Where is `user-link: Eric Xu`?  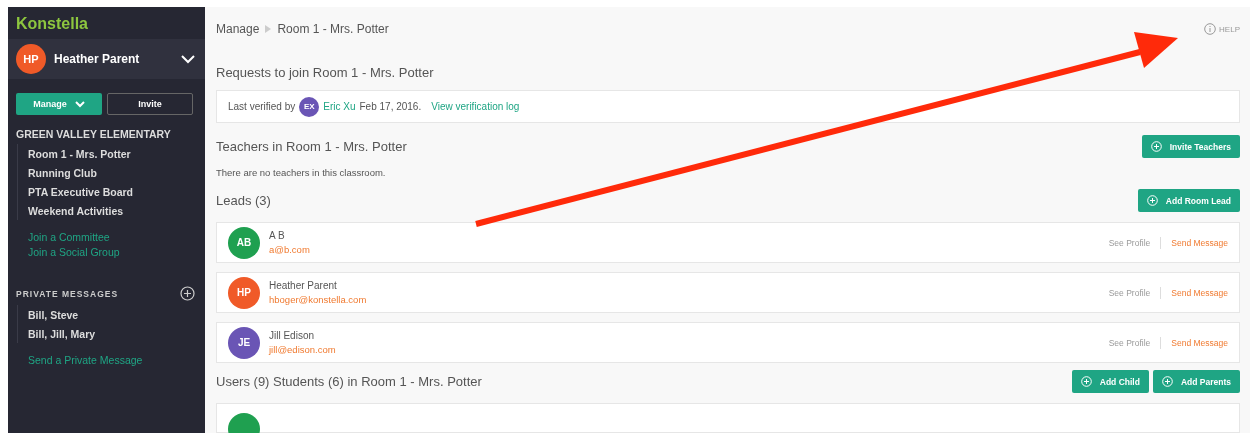 user-link: Eric Xu is located at coordinates (339, 107).